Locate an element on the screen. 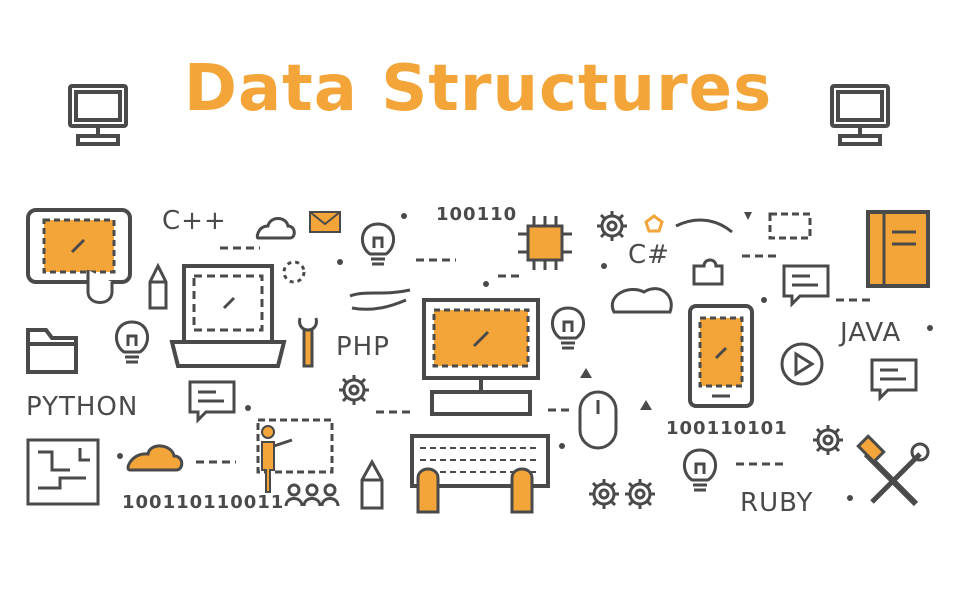 The height and width of the screenshot is (600, 956). wrench-icon is located at coordinates (308, 342).